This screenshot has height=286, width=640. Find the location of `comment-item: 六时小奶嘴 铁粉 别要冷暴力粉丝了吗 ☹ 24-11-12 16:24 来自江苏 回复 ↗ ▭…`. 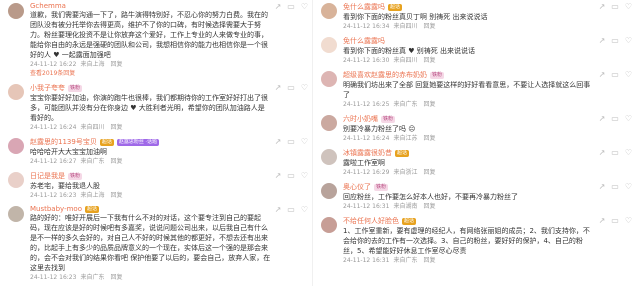

comment-item: 六时小奶嘴 铁粉 别要冷暴力粉丝了吗 ☹ 24-11-12 16:24 来自江苏 回复 ↗ ▭… is located at coordinates (476, 128).